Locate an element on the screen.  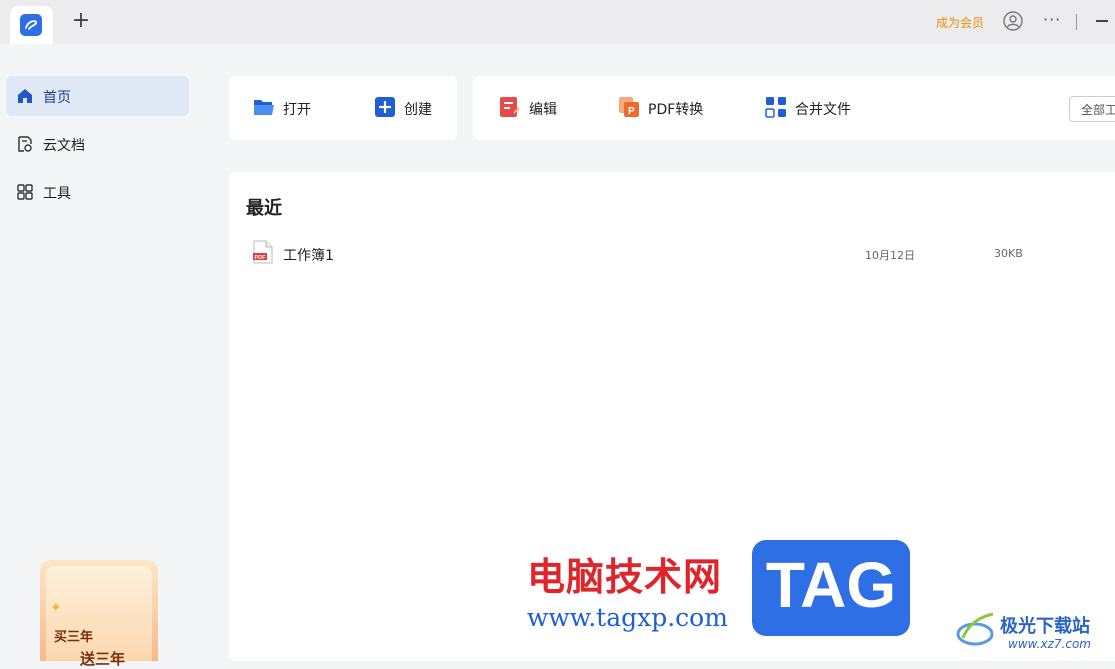
promo-line-1: 买三年 is located at coordinates (74, 637).